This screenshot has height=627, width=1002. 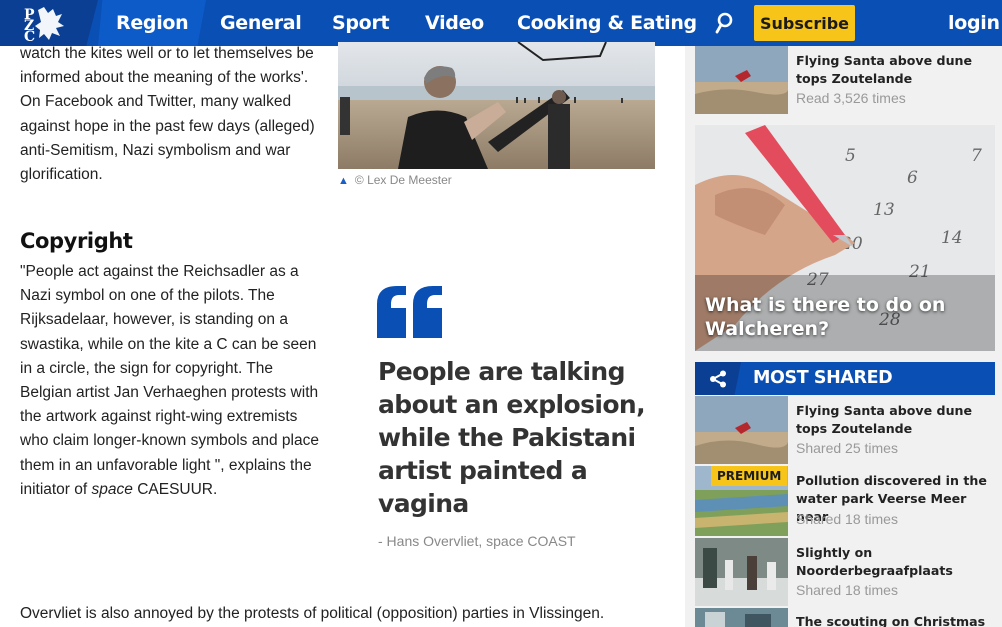 I want to click on svg-text: C, so click(x=29, y=35).